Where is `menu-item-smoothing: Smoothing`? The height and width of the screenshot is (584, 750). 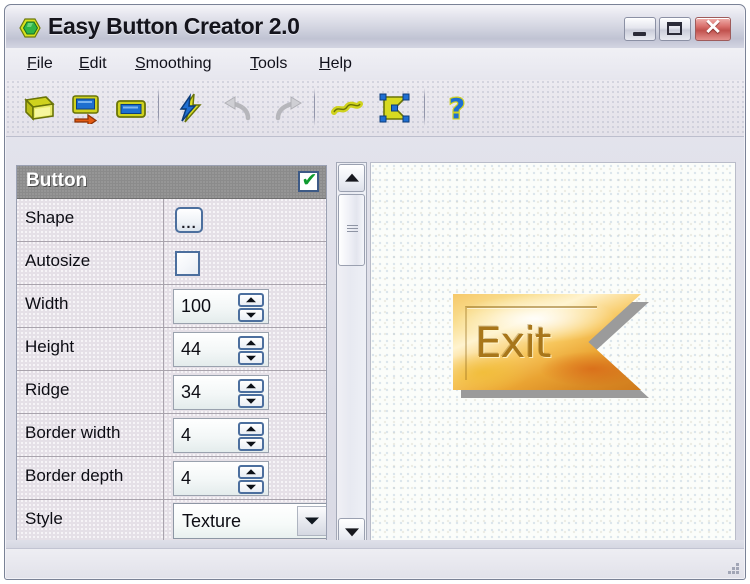
menu-item-smoothing: Smoothing is located at coordinates (173, 64).